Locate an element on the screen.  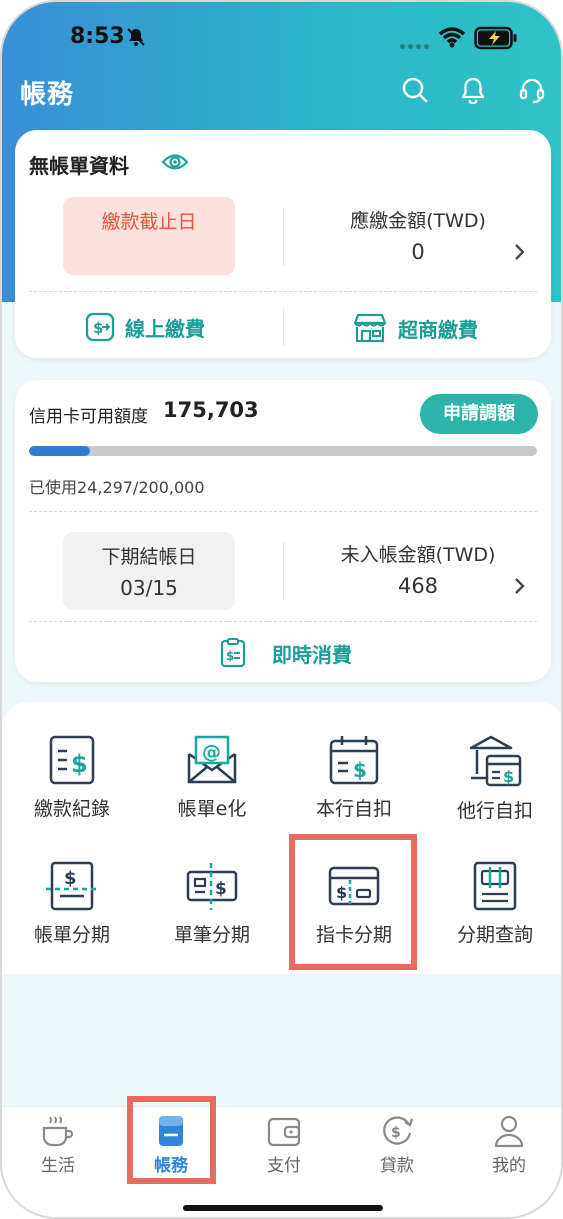
online-pay-button: $ 線上繳費 is located at coordinates (145, 327).